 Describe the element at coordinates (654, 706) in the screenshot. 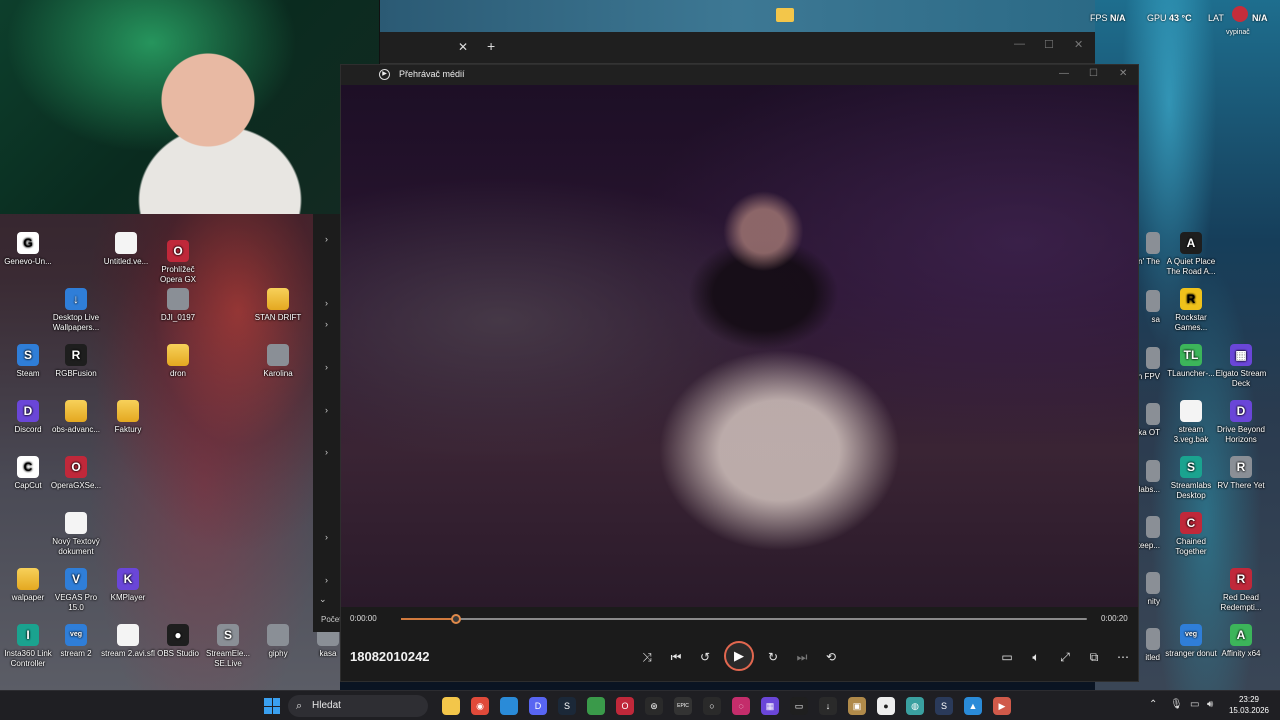

I see `chatgpt-icon: ⊛` at that location.